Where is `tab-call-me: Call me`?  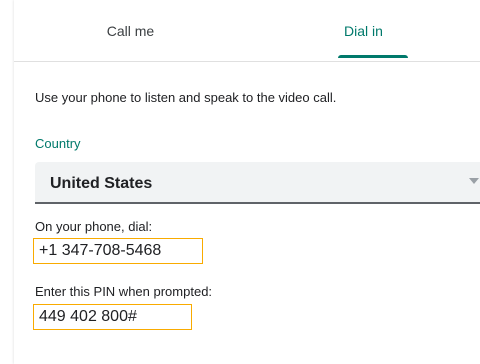 tab-call-me: Call me is located at coordinates (130, 31).